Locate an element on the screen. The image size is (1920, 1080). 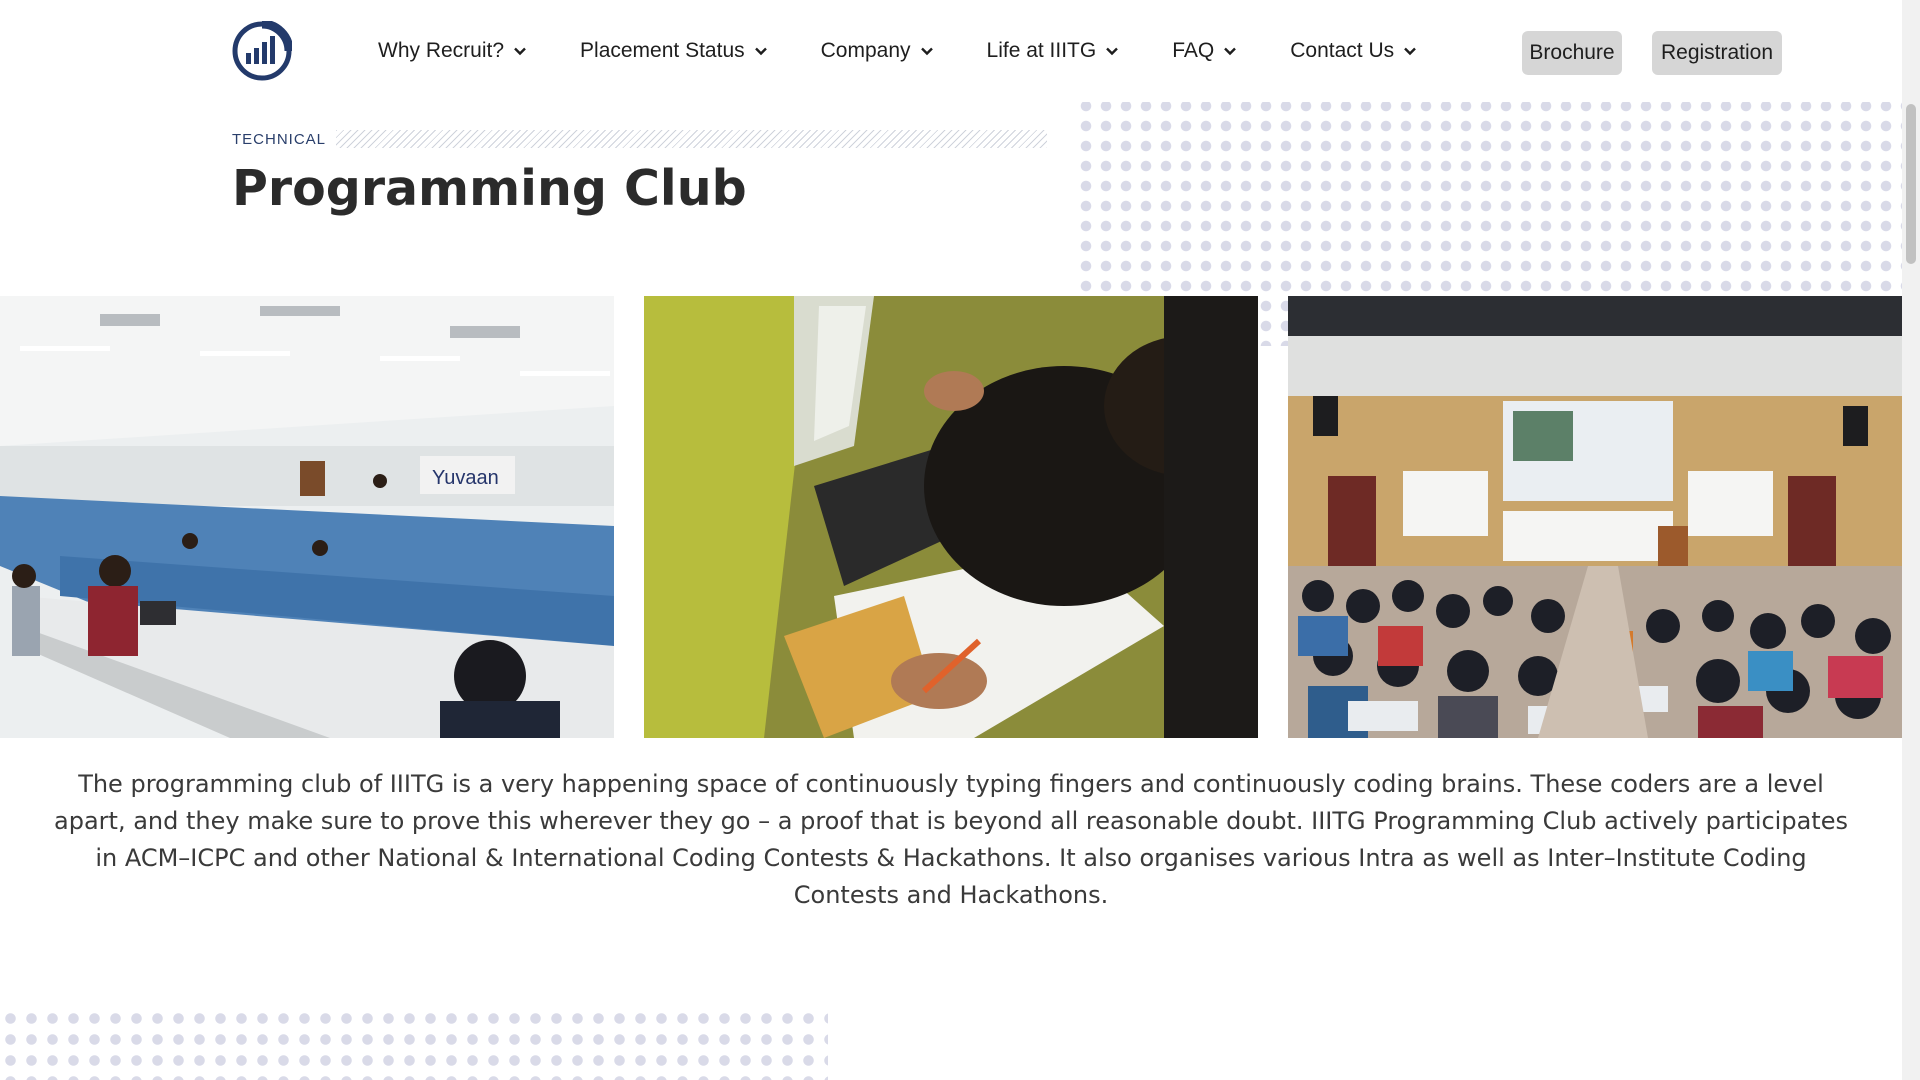
registration-button: Registration is located at coordinates (1717, 53).